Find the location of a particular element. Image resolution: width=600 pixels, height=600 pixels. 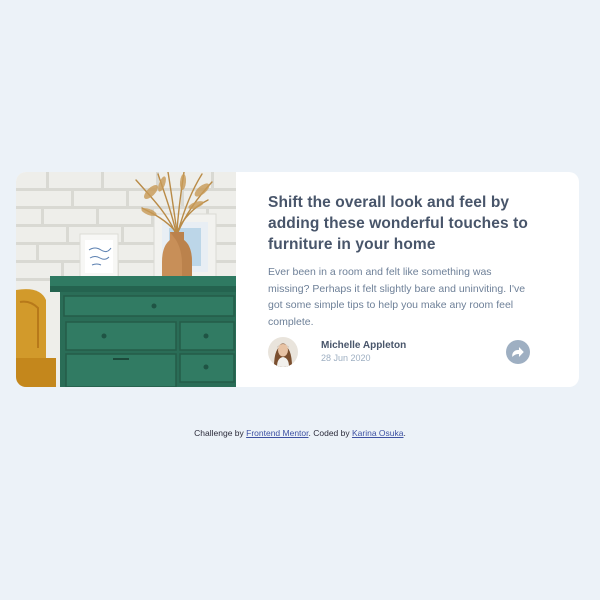

article-image is located at coordinates (126, 279).